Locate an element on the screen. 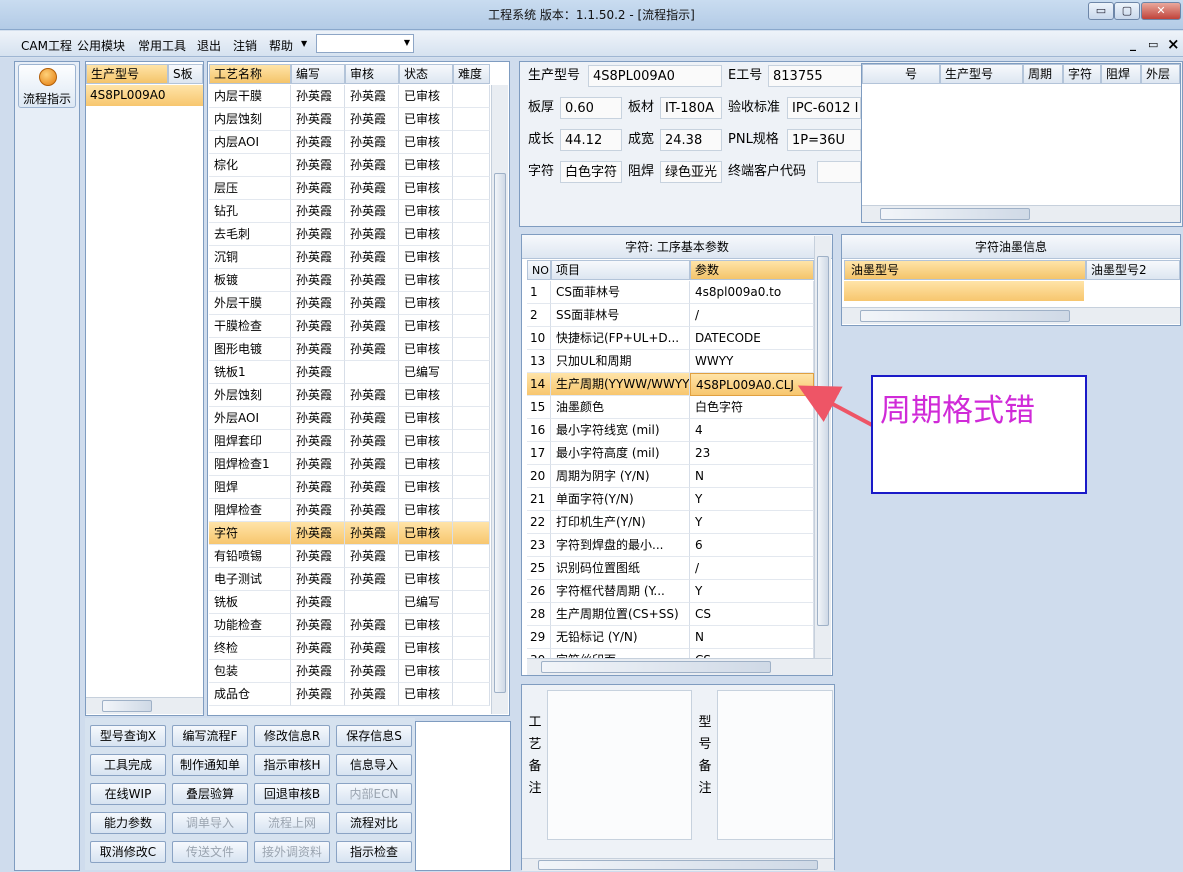  ink-hscroll is located at coordinates (1011, 315).